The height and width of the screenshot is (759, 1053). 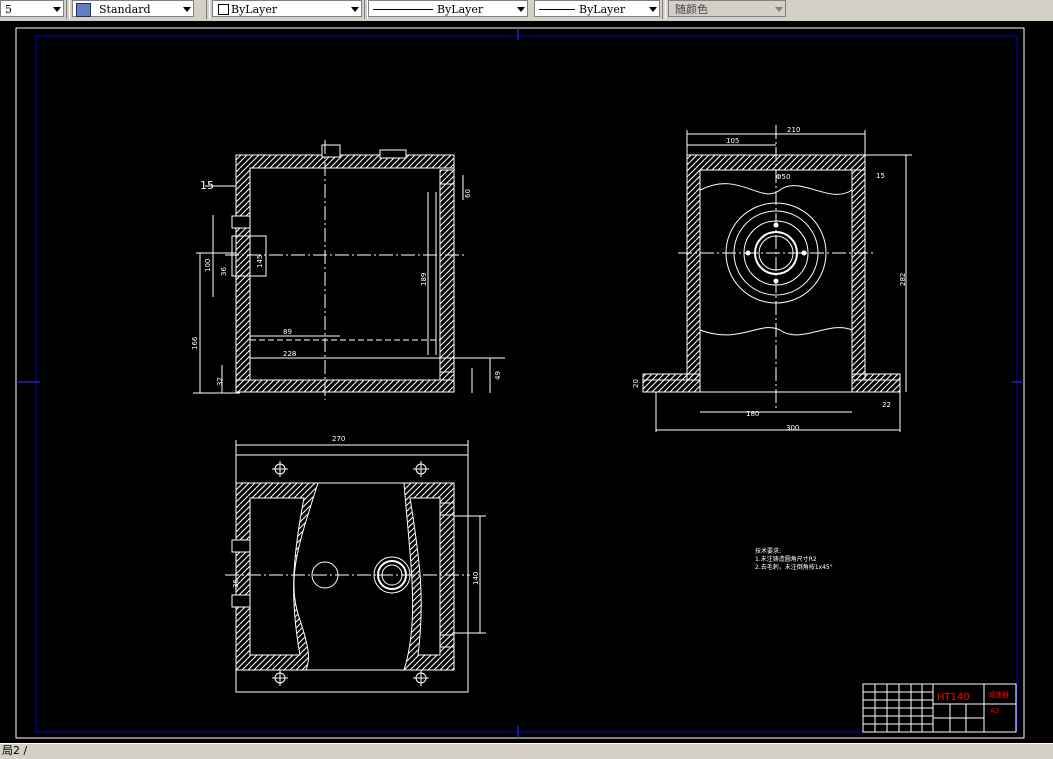 What do you see at coordinates (691, 9) in the screenshot?
I see `plot-style-value: 随颜色` at bounding box center [691, 9].